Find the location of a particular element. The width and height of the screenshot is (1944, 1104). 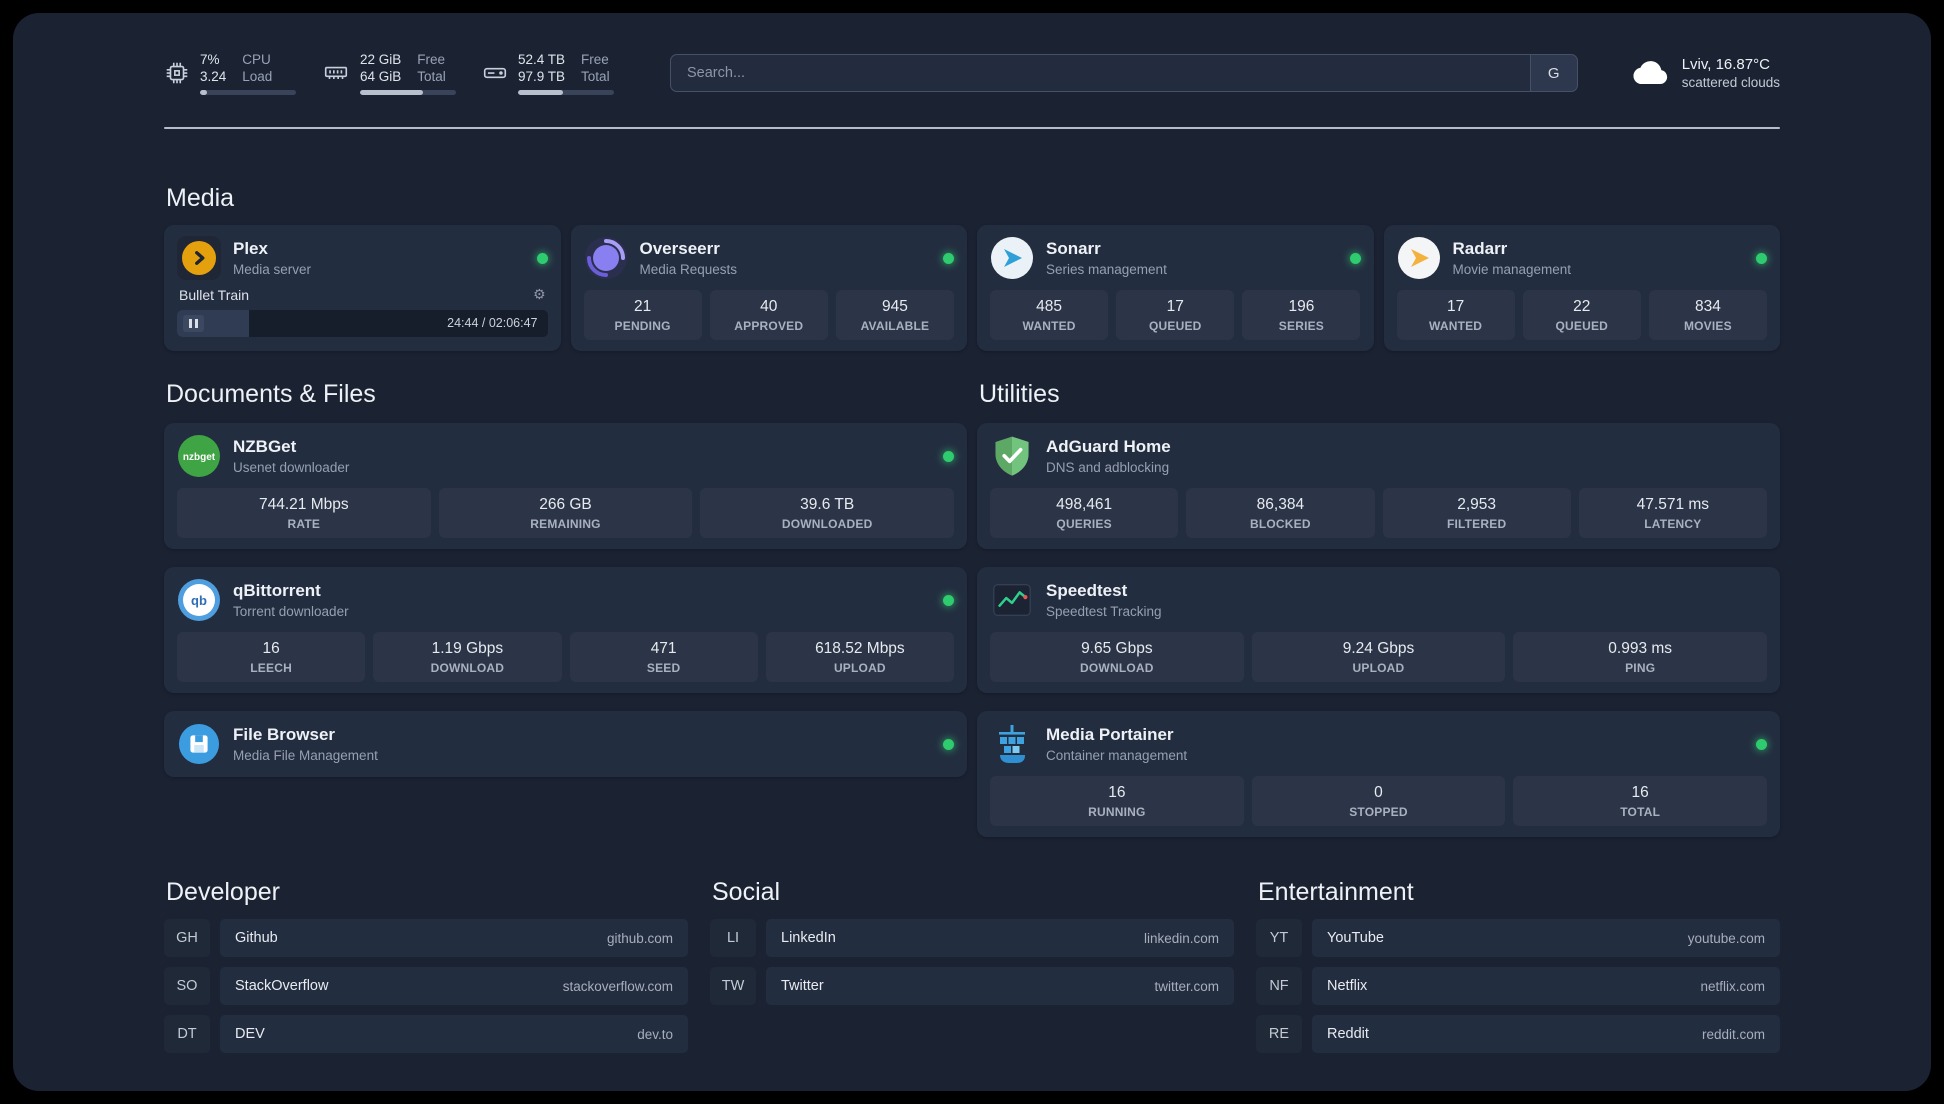

memory-icon is located at coordinates (336, 72).